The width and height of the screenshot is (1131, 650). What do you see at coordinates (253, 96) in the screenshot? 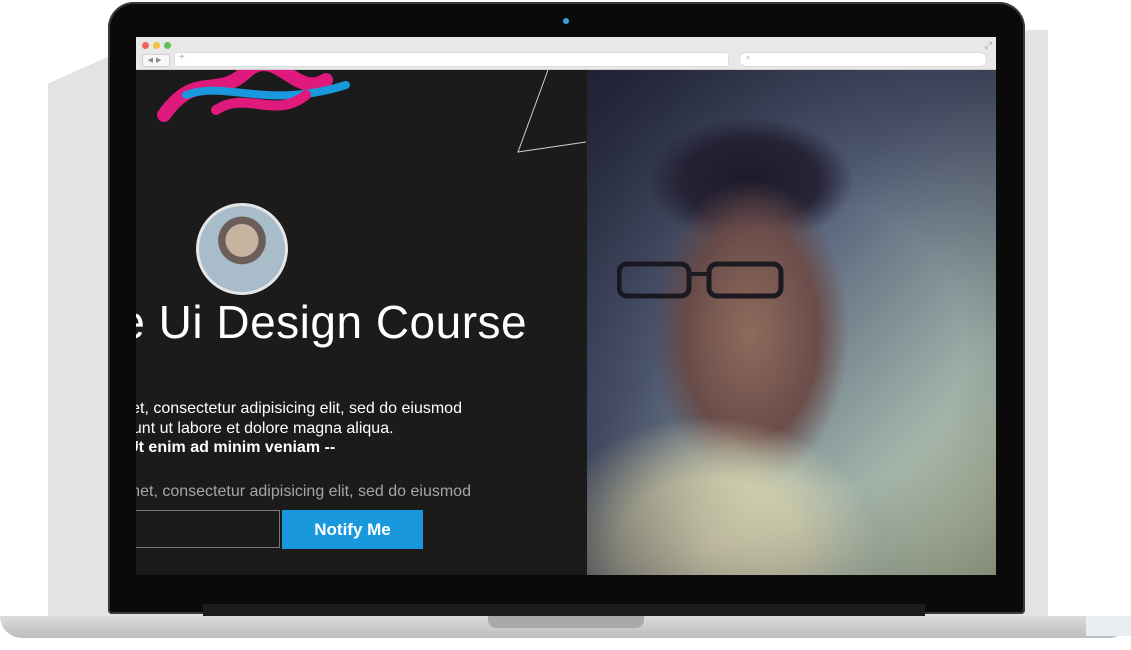
I see `brush-logo` at bounding box center [253, 96].